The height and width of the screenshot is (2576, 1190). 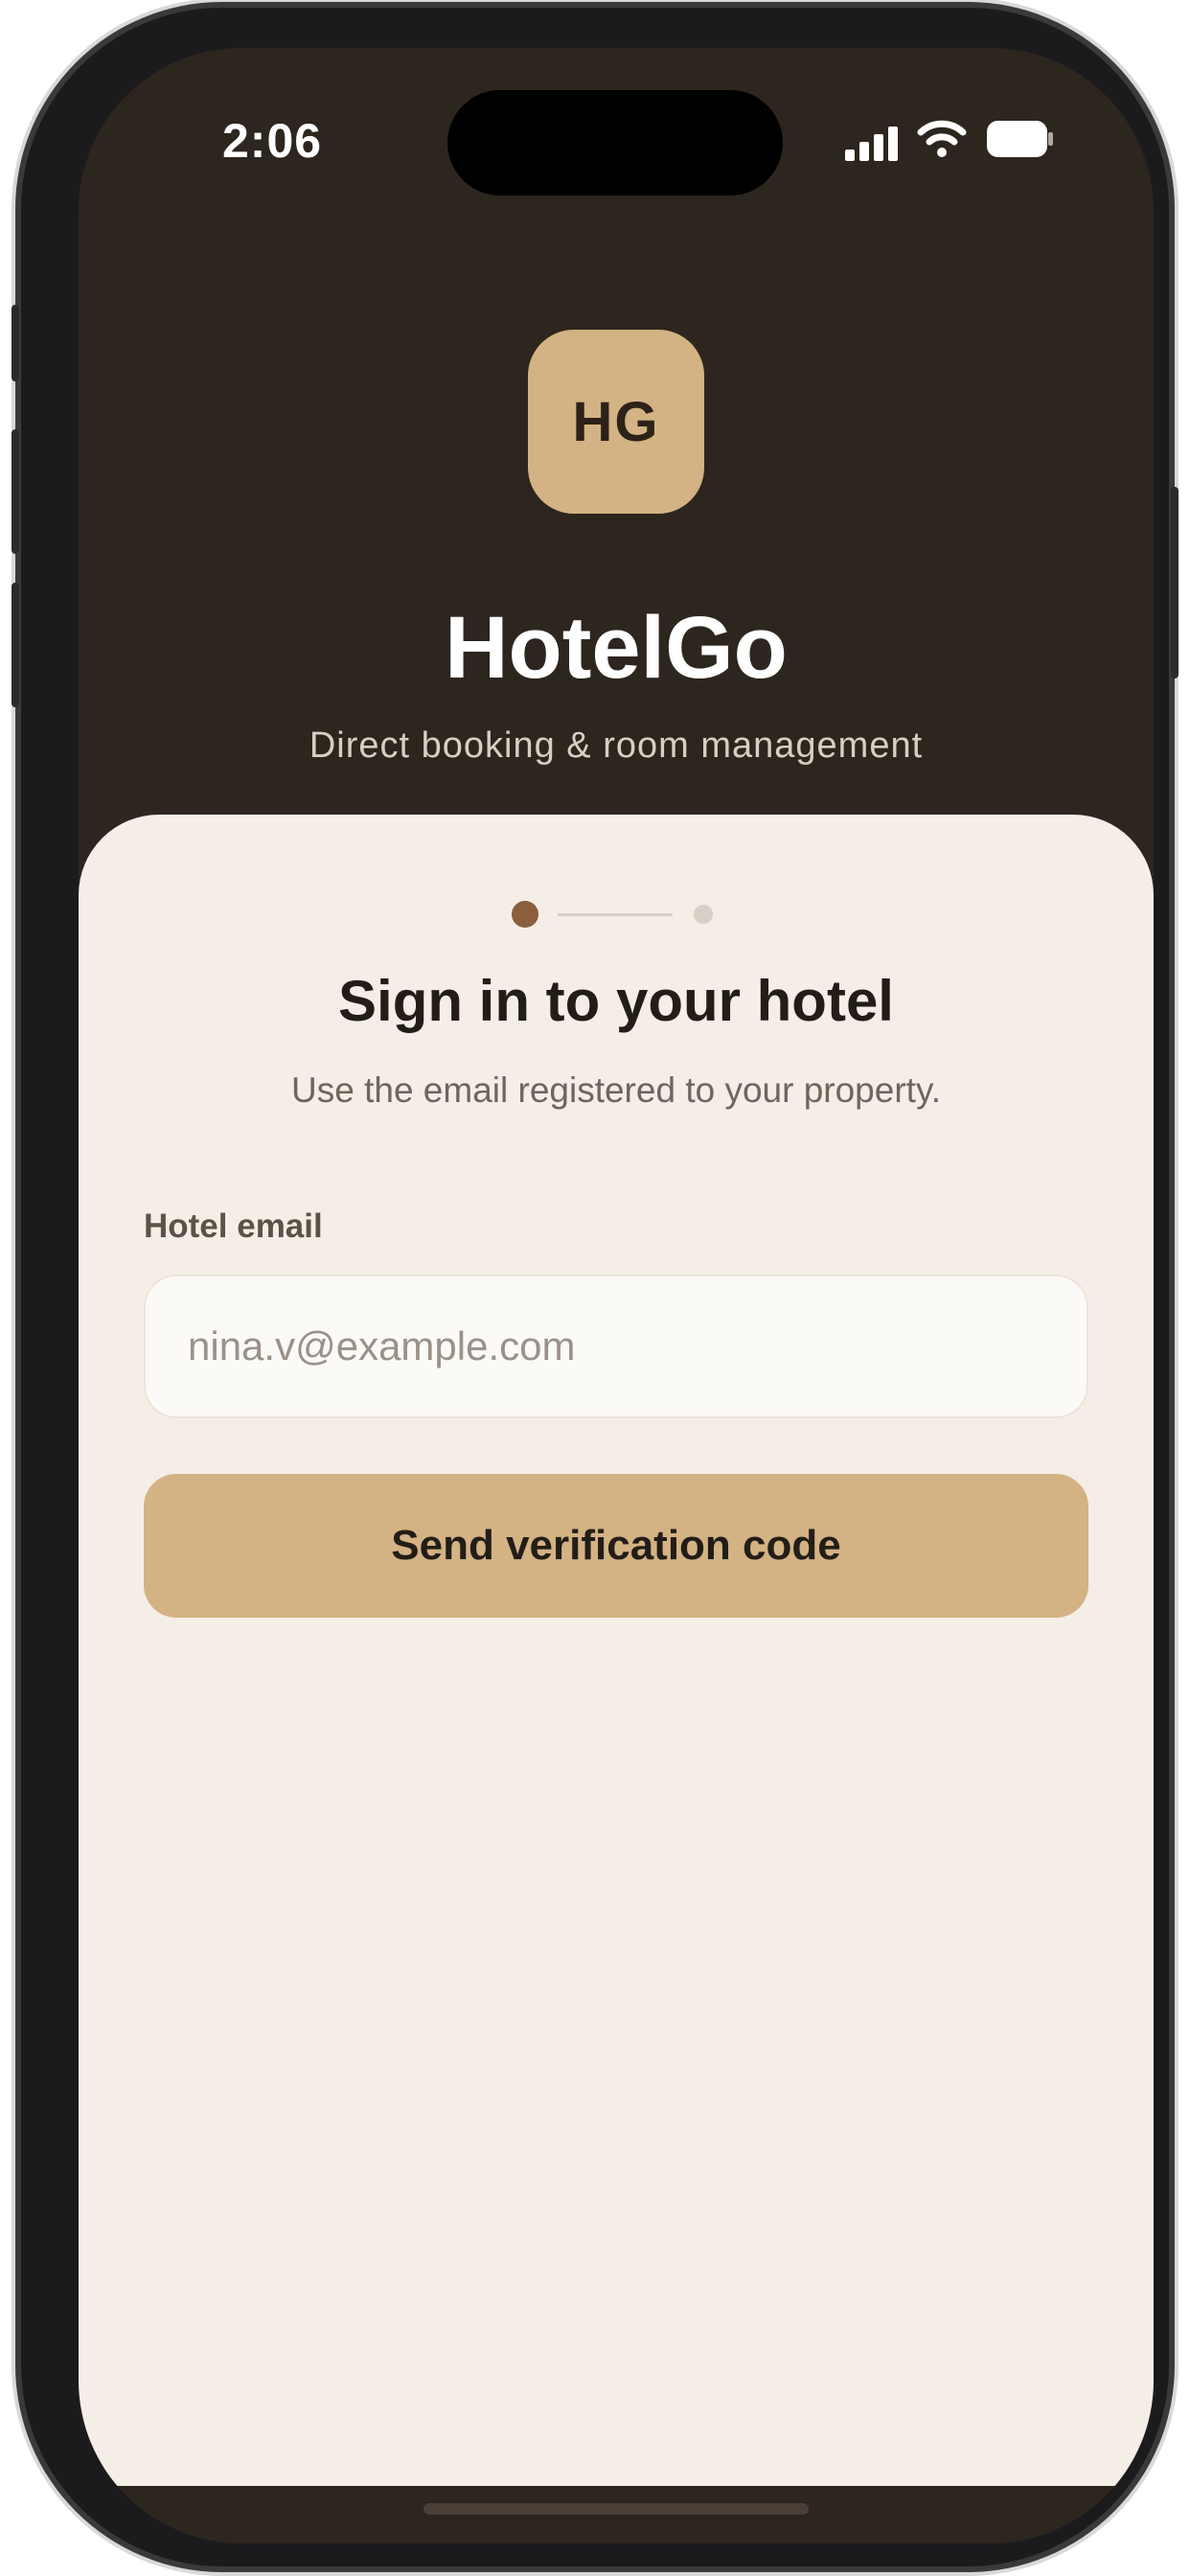 I want to click on volume-down-button, so click(x=15, y=645).